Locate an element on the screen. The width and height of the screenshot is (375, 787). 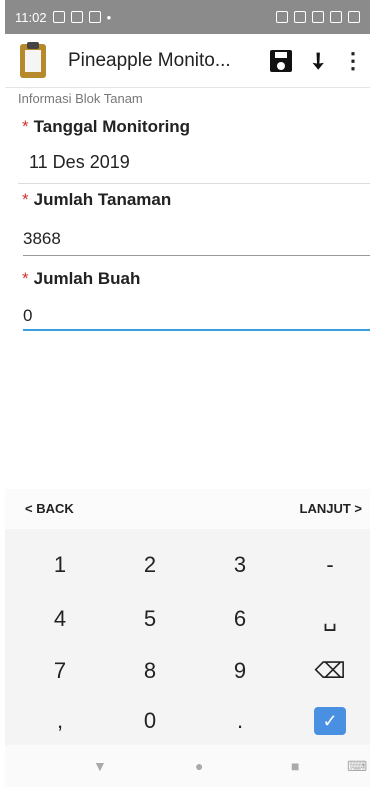
keyboard-hide-icon: ▼ is located at coordinates (100, 766).